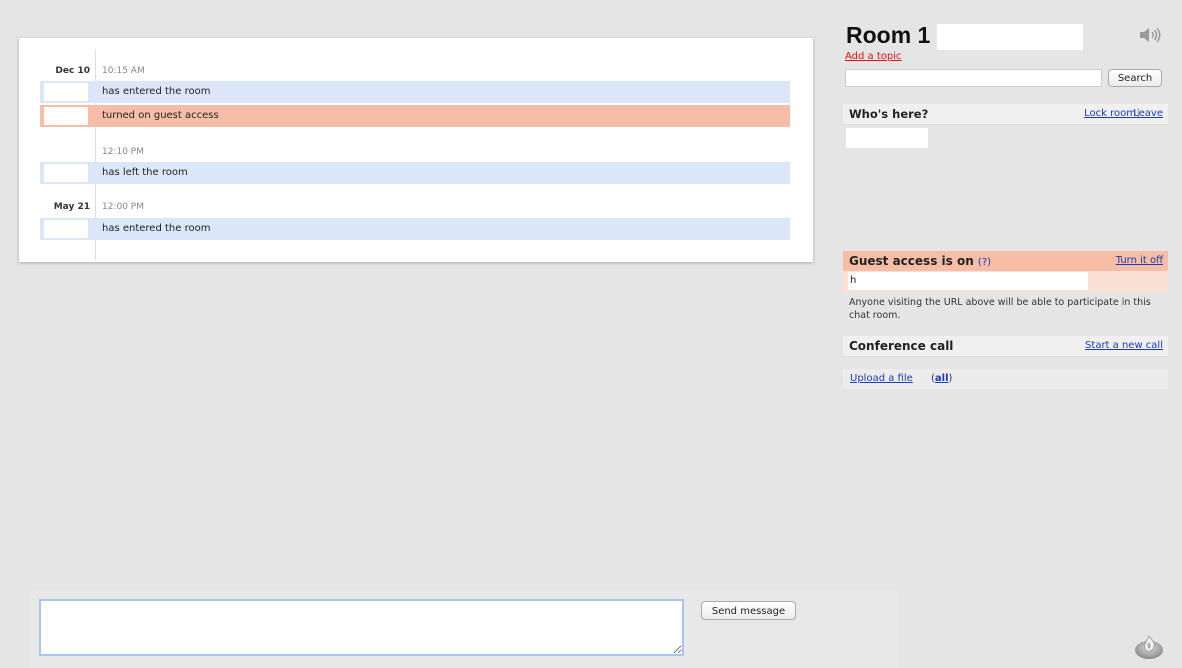 The height and width of the screenshot is (668, 1182). Describe the element at coordinates (145, 172) in the screenshot. I see `message-text: has left the room` at that location.